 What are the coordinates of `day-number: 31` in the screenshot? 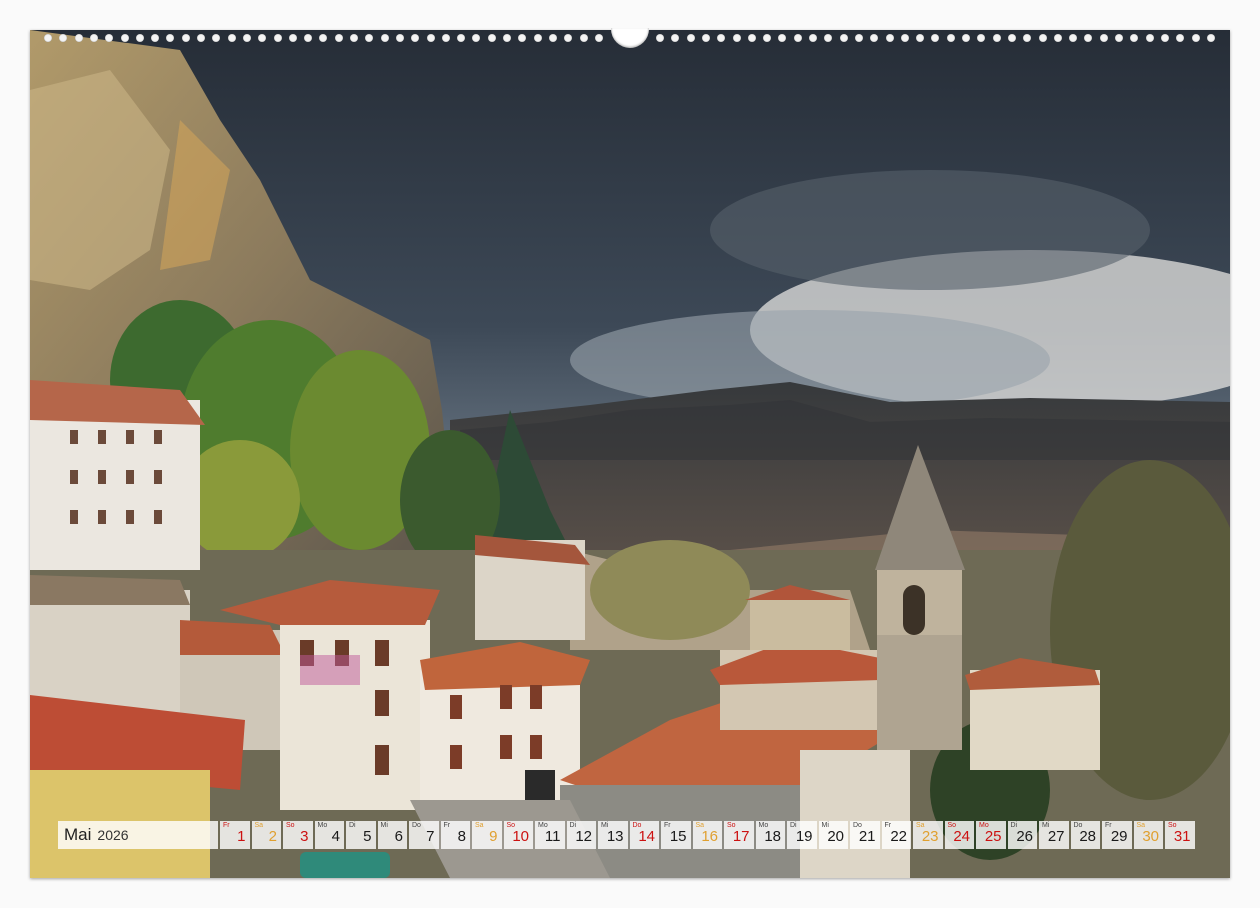 It's located at (1182, 836).